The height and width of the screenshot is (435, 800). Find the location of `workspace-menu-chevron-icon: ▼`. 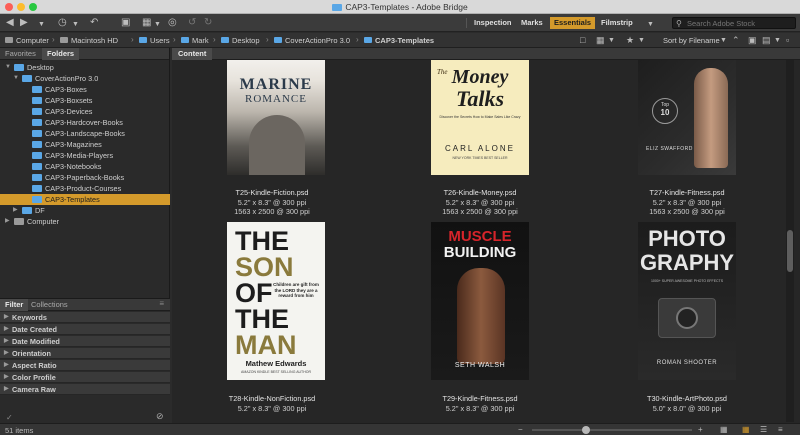

workspace-menu-chevron-icon: ▼ is located at coordinates (650, 25).